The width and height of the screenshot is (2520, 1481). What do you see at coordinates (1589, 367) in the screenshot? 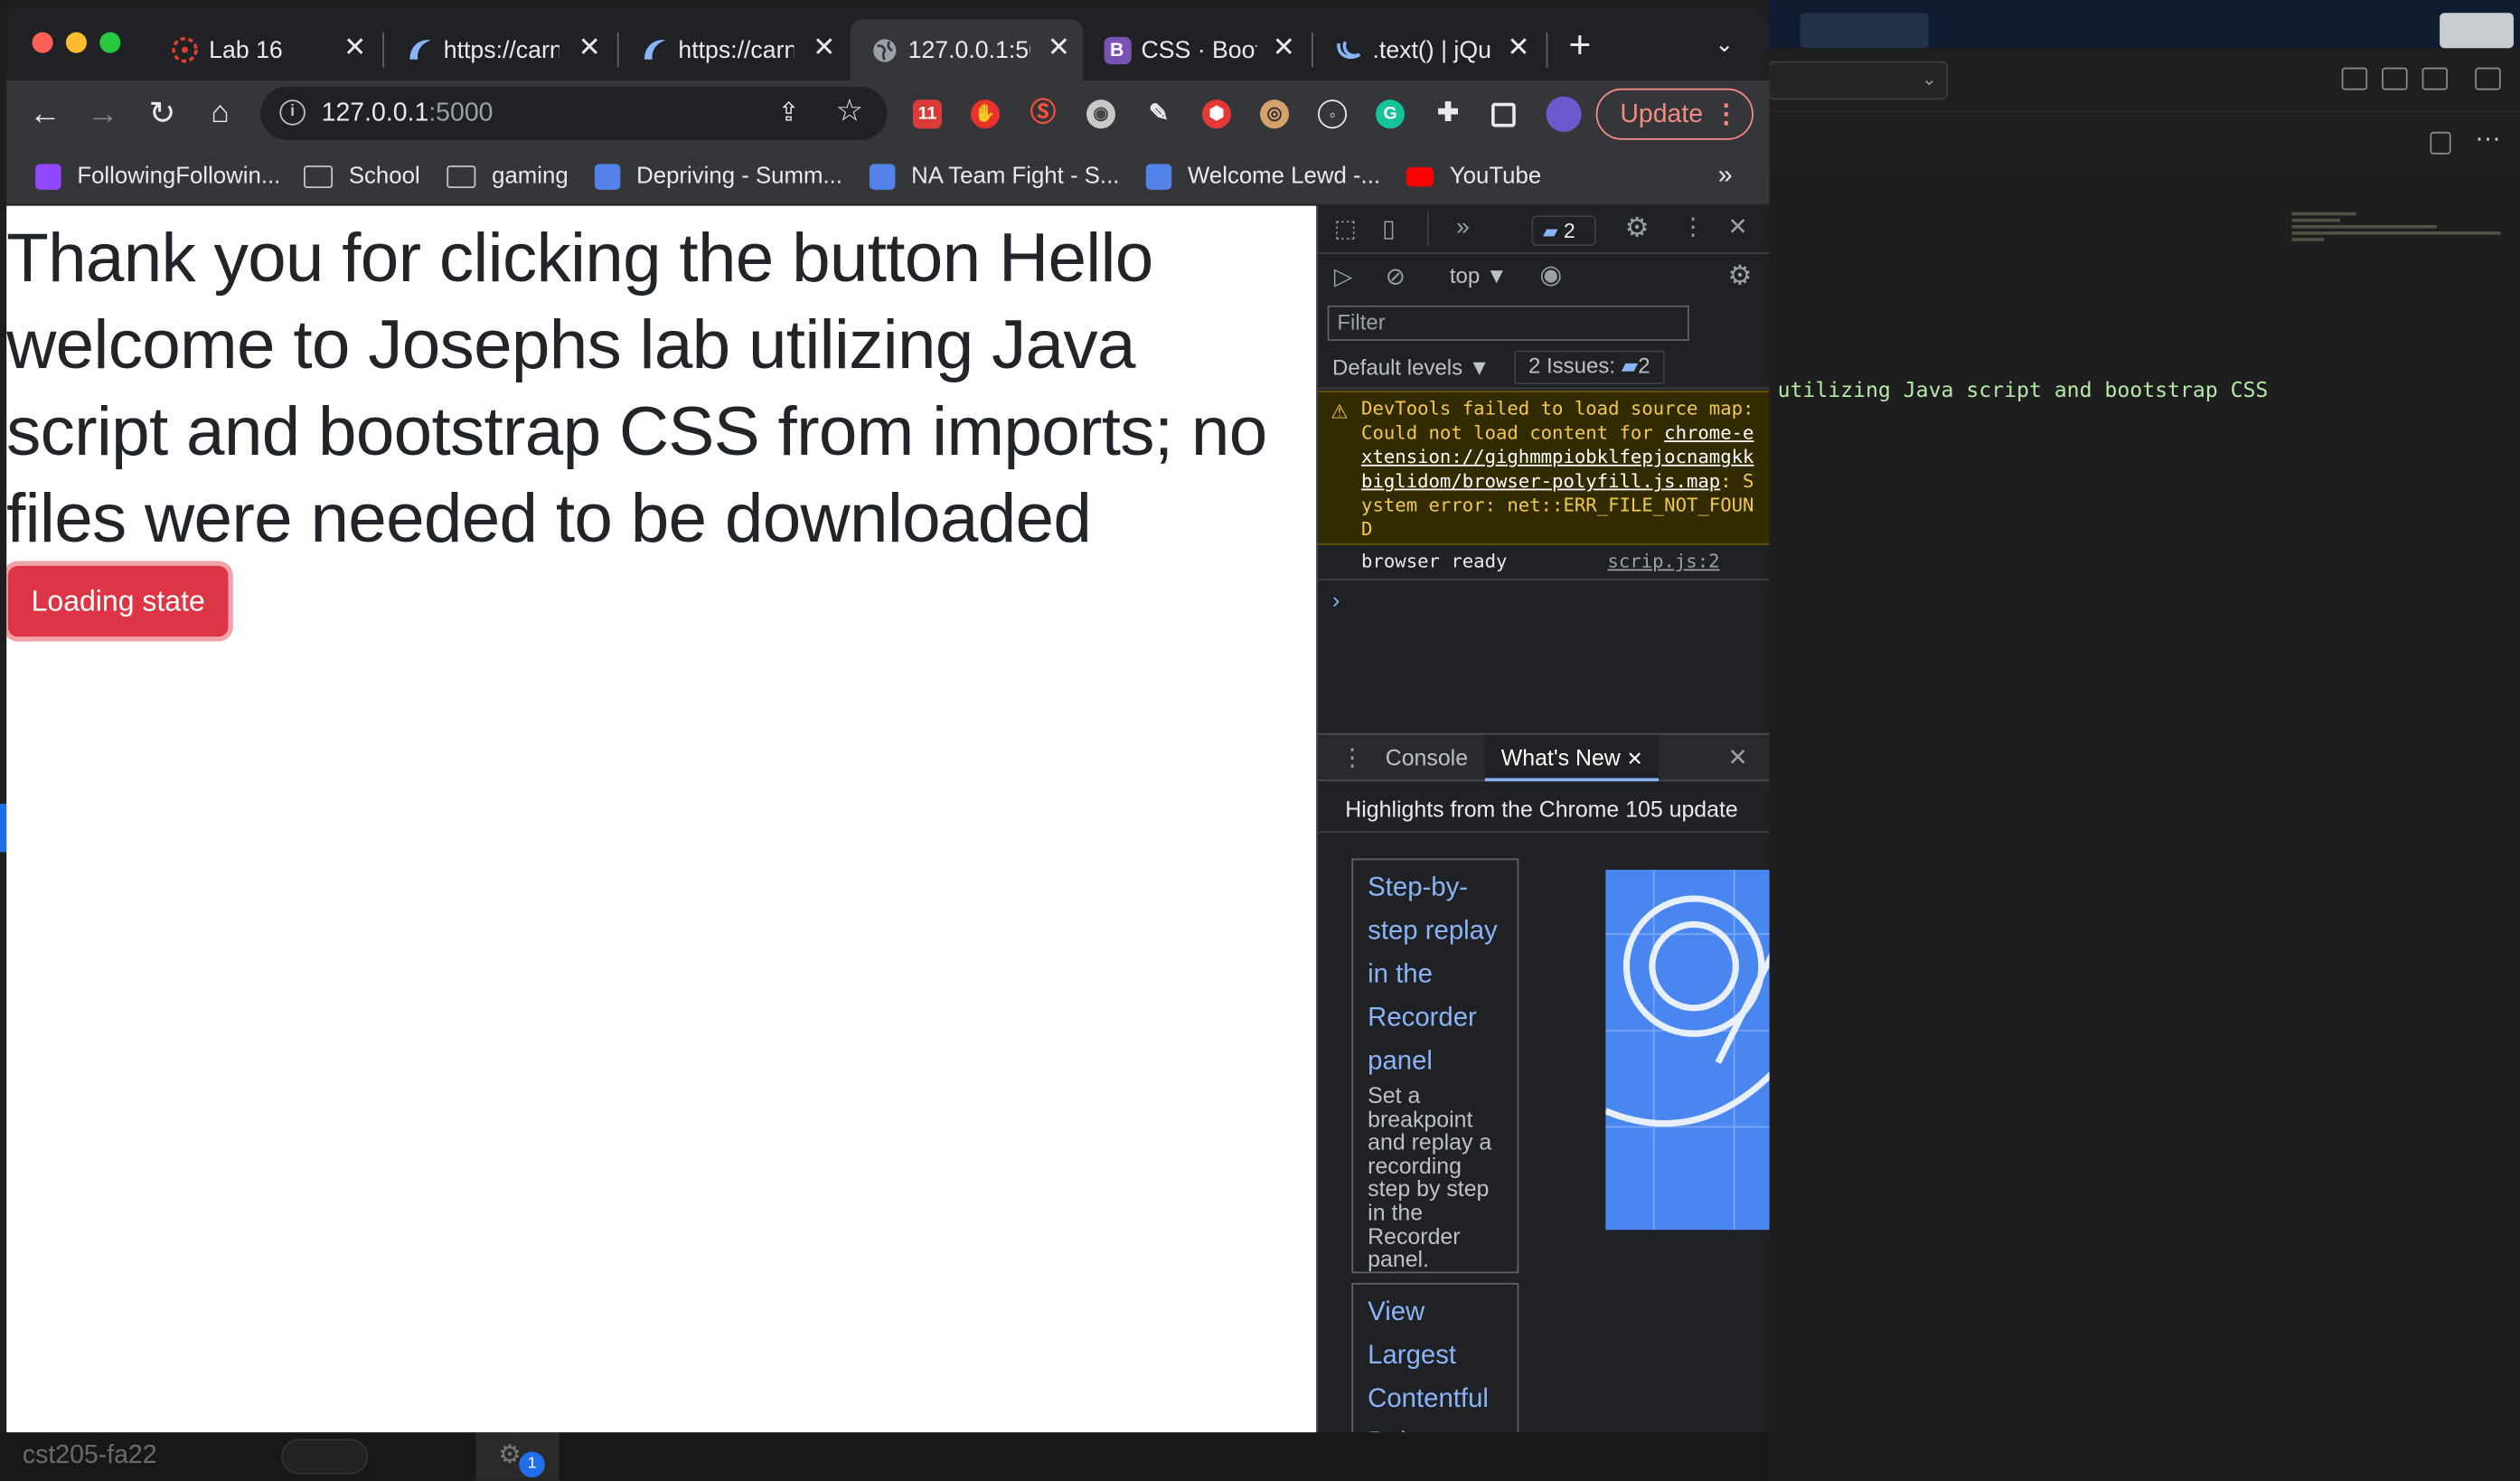
I see `issues-button: 2 Issues: ▰2` at bounding box center [1589, 367].